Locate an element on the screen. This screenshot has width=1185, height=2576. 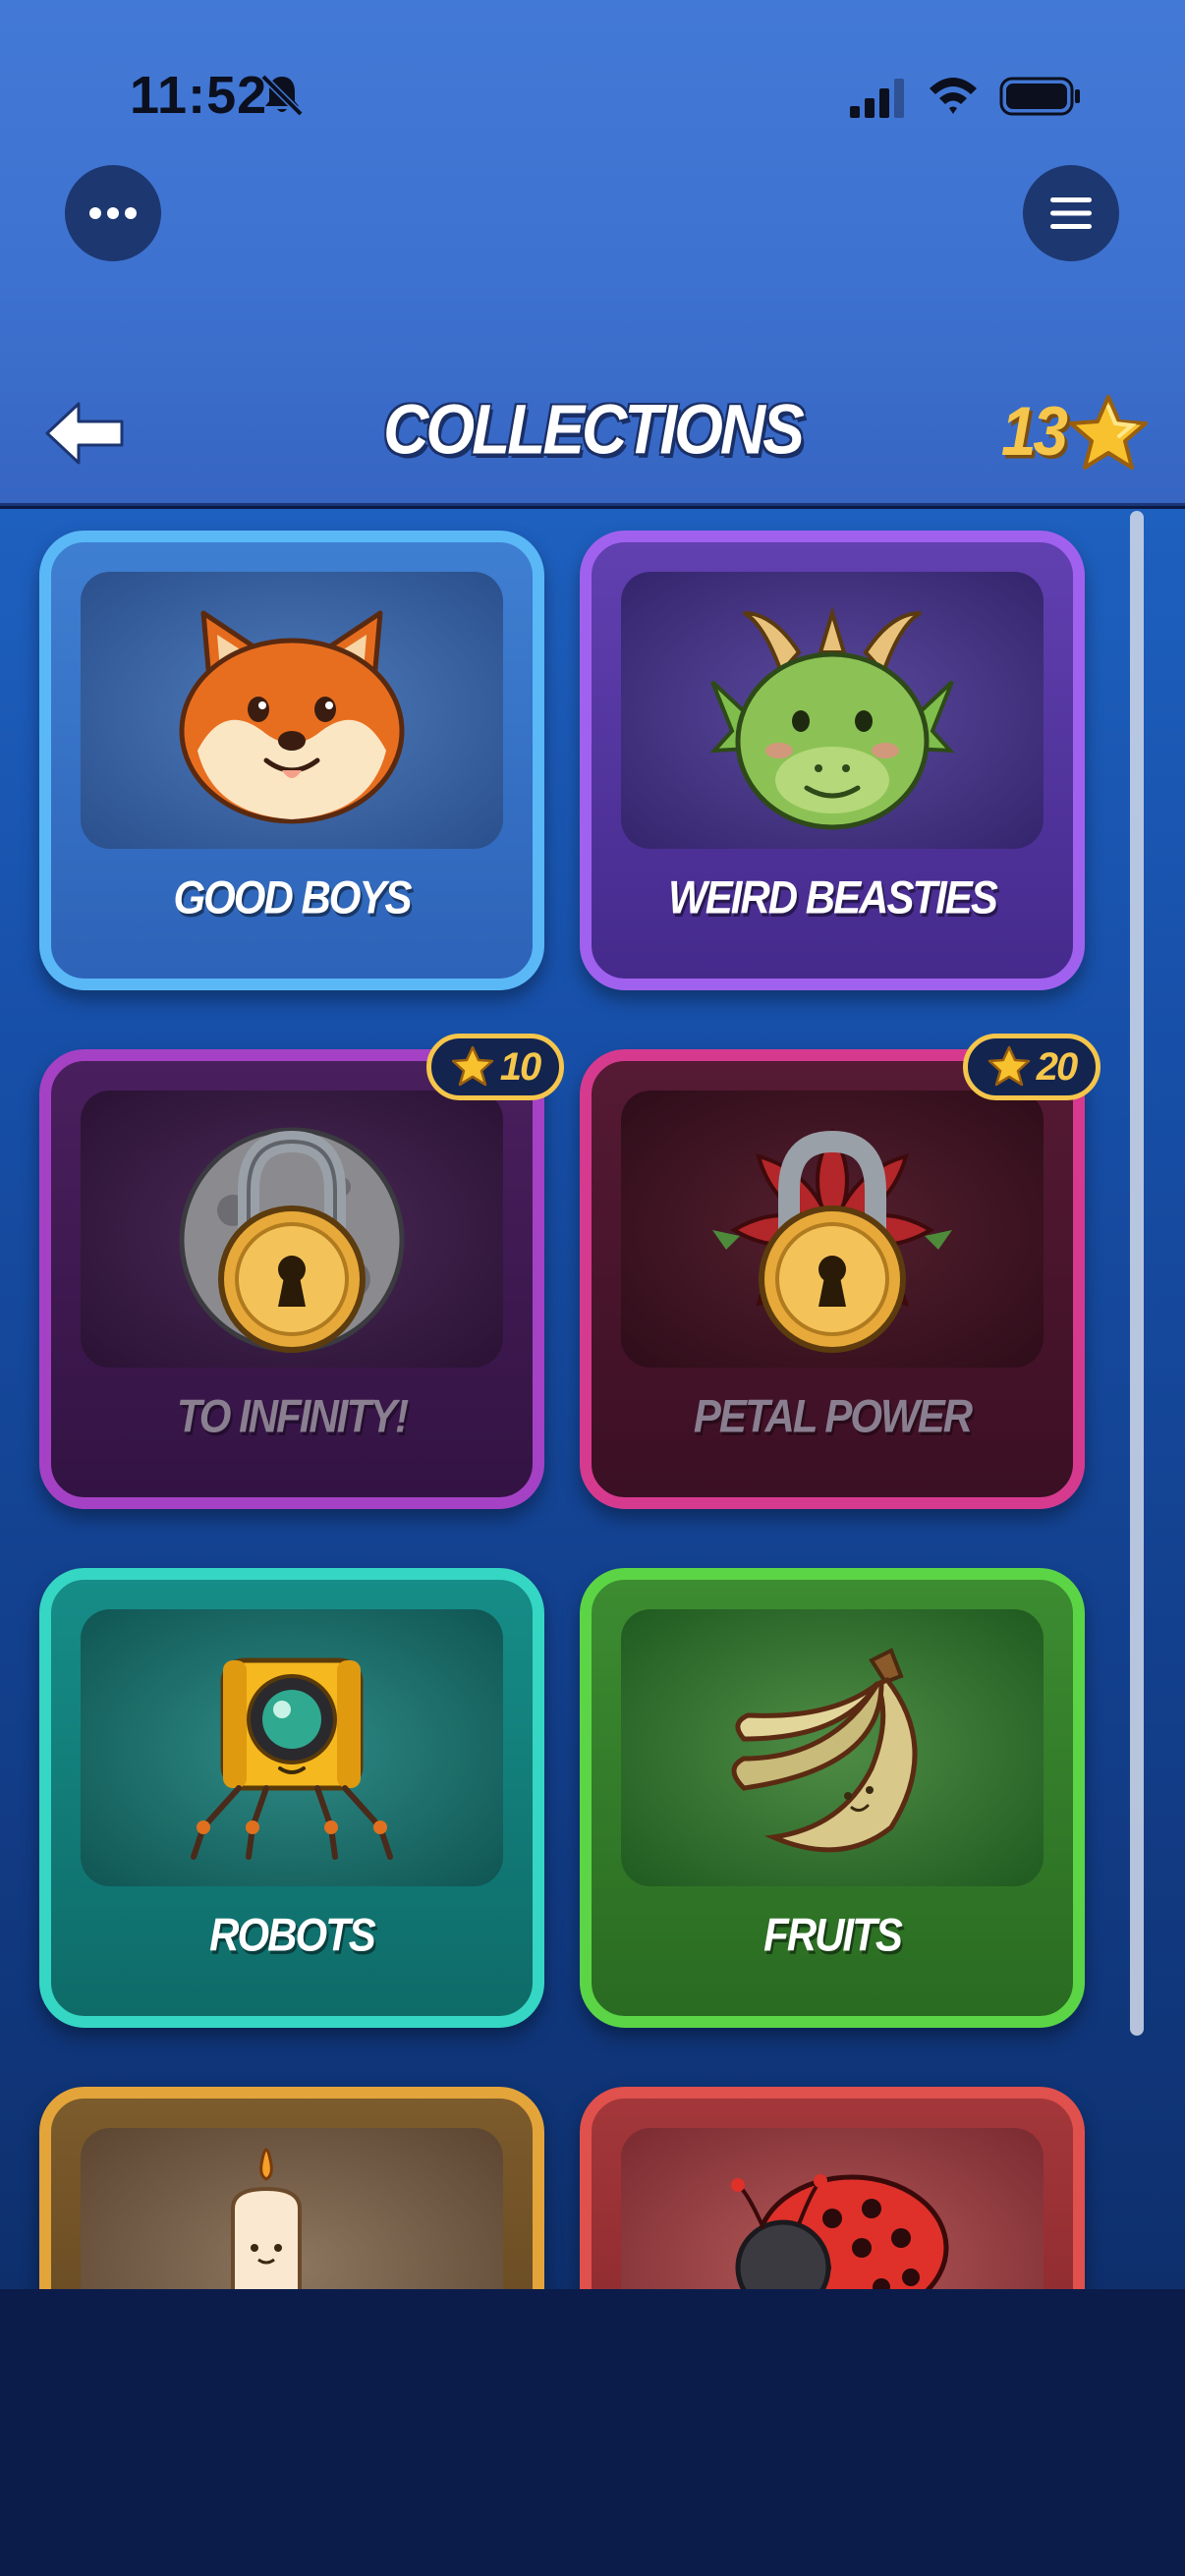
collection-card-to-infinity: TO INFINITY! is located at coordinates (291, 1279).